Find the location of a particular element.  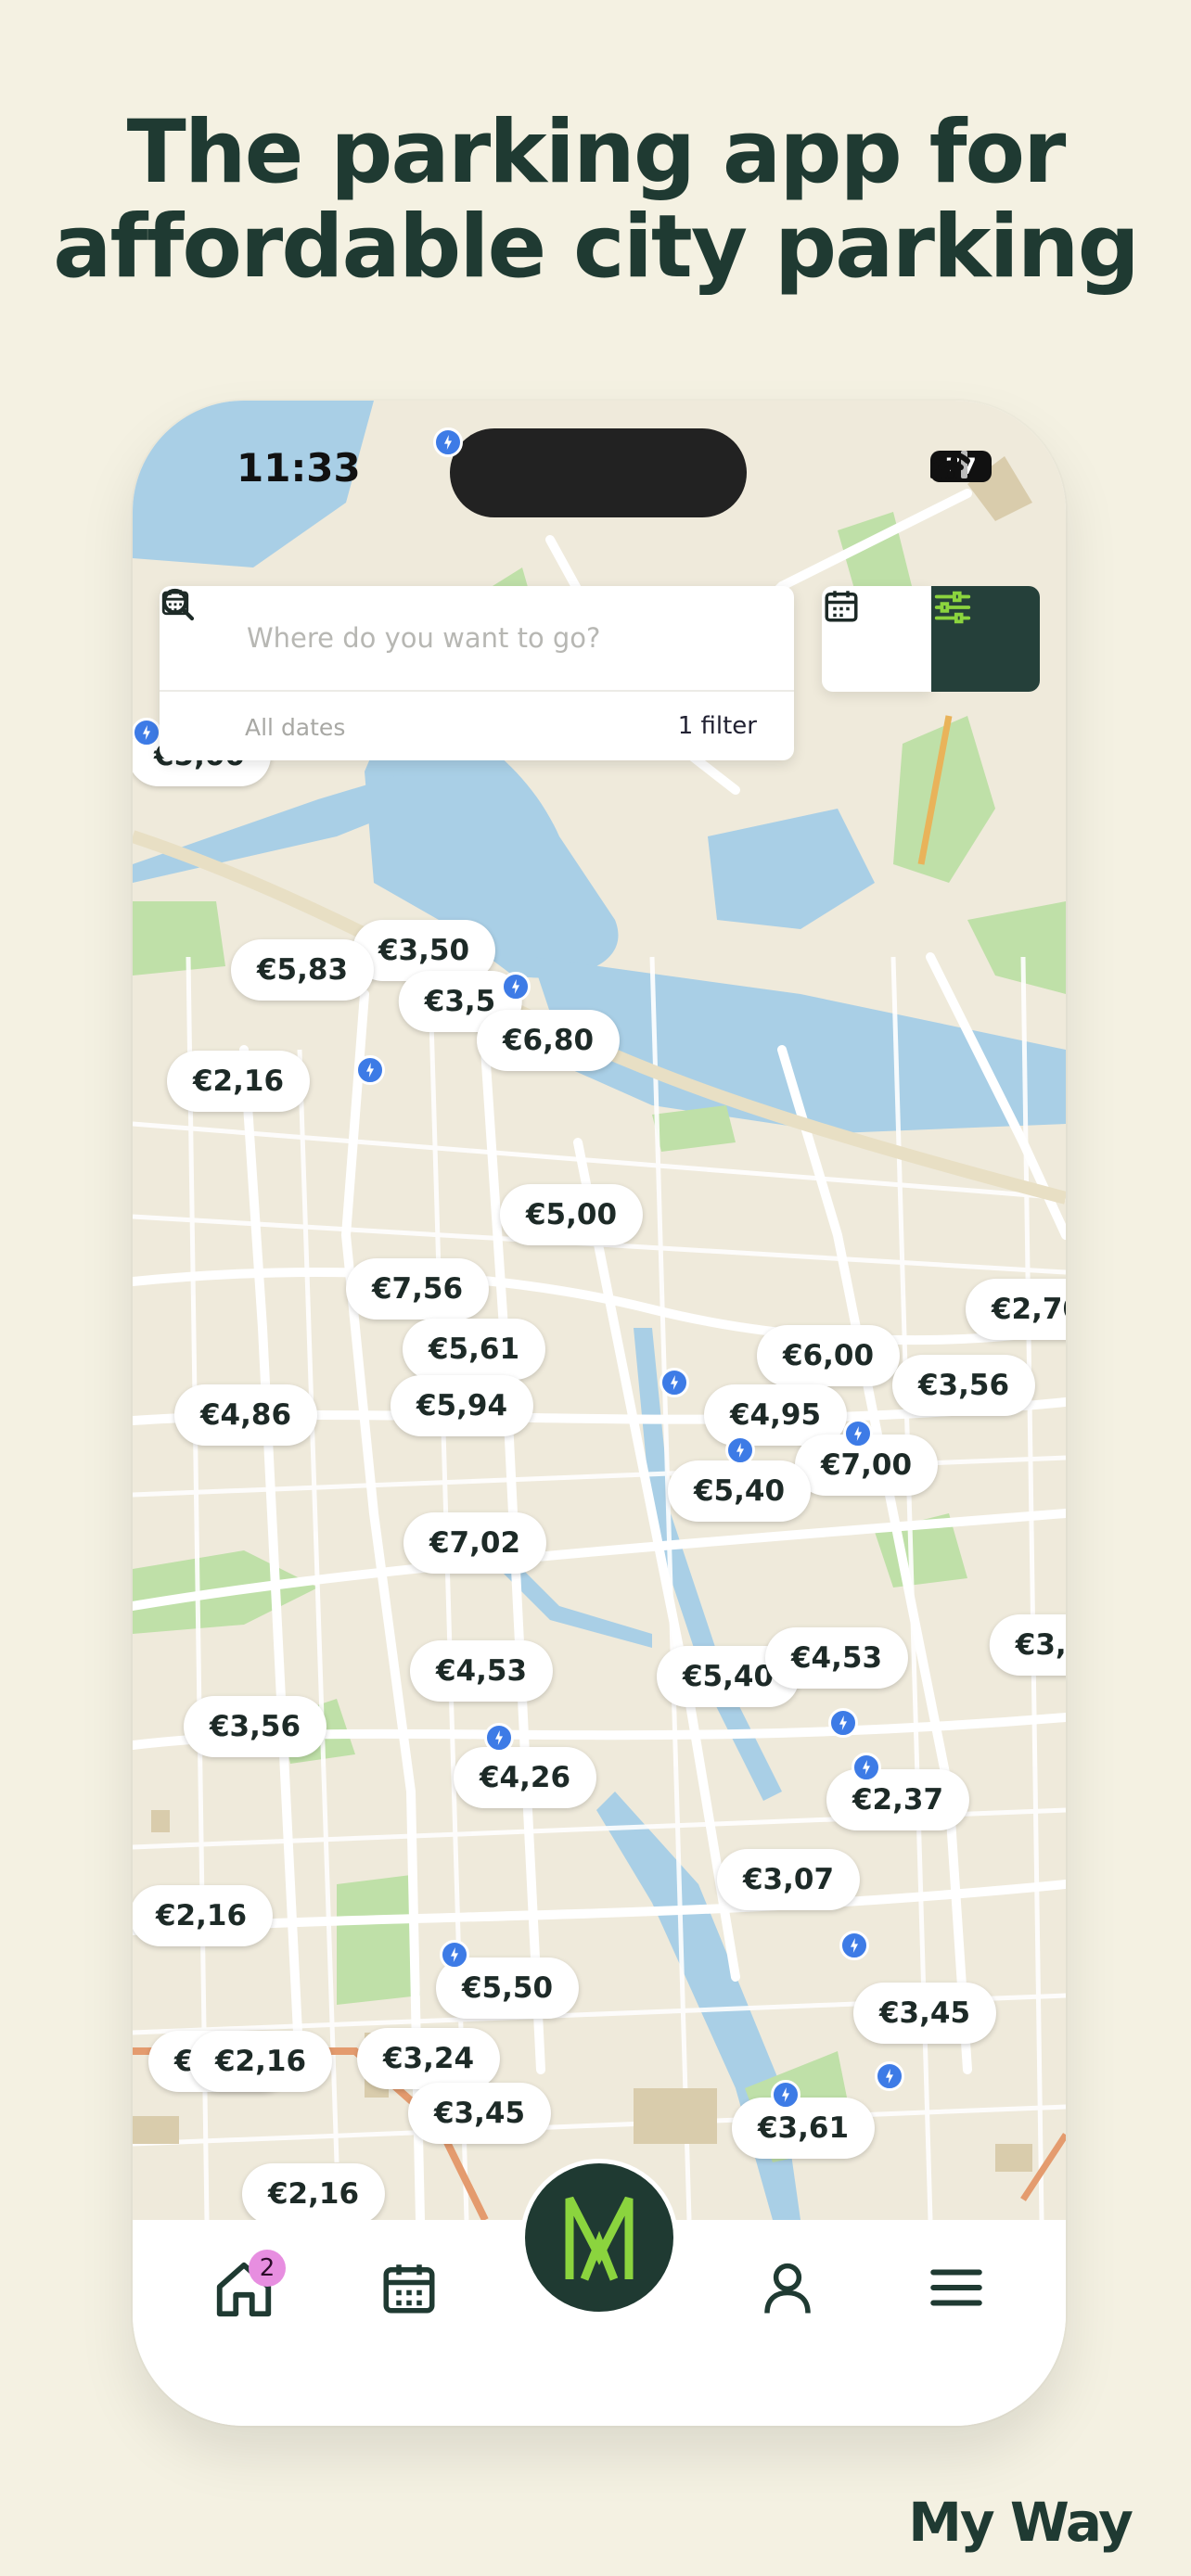

menu-icon is located at coordinates (956, 2287).